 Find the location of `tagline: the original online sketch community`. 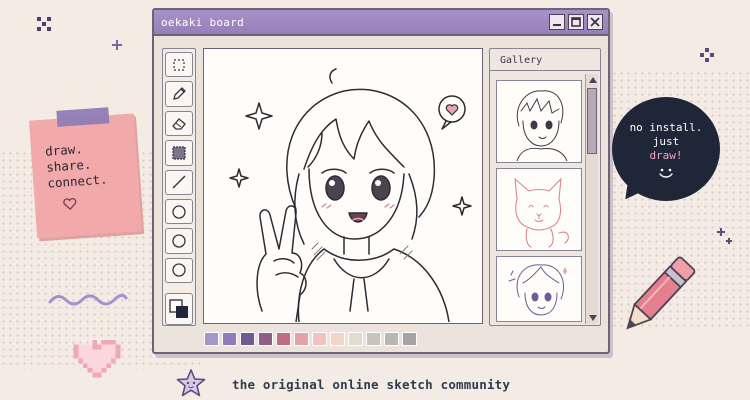

tagline: the original online sketch community is located at coordinates (371, 384).